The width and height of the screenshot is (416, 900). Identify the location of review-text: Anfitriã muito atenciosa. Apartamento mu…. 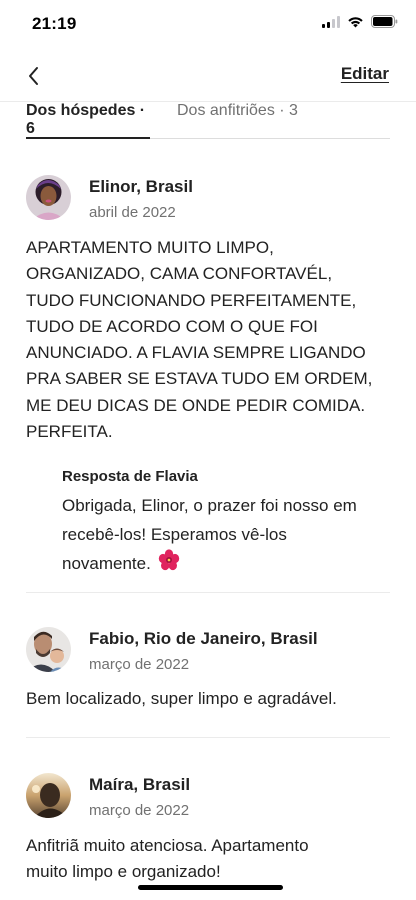
(208, 859).